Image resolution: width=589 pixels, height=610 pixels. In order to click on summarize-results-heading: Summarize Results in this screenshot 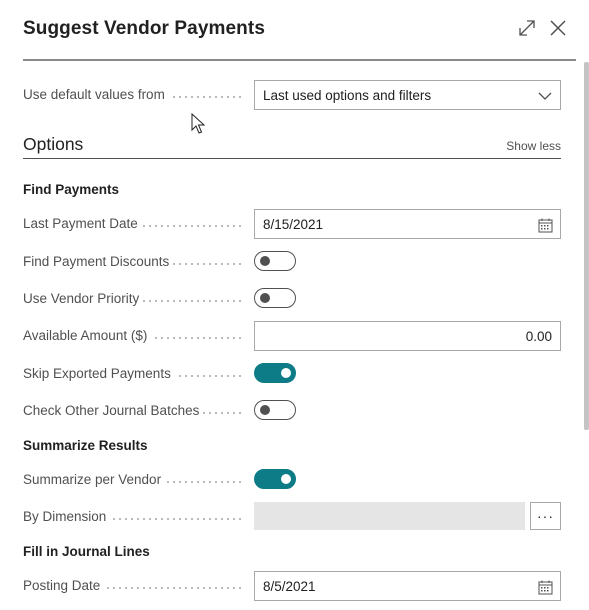, I will do `click(85, 445)`.